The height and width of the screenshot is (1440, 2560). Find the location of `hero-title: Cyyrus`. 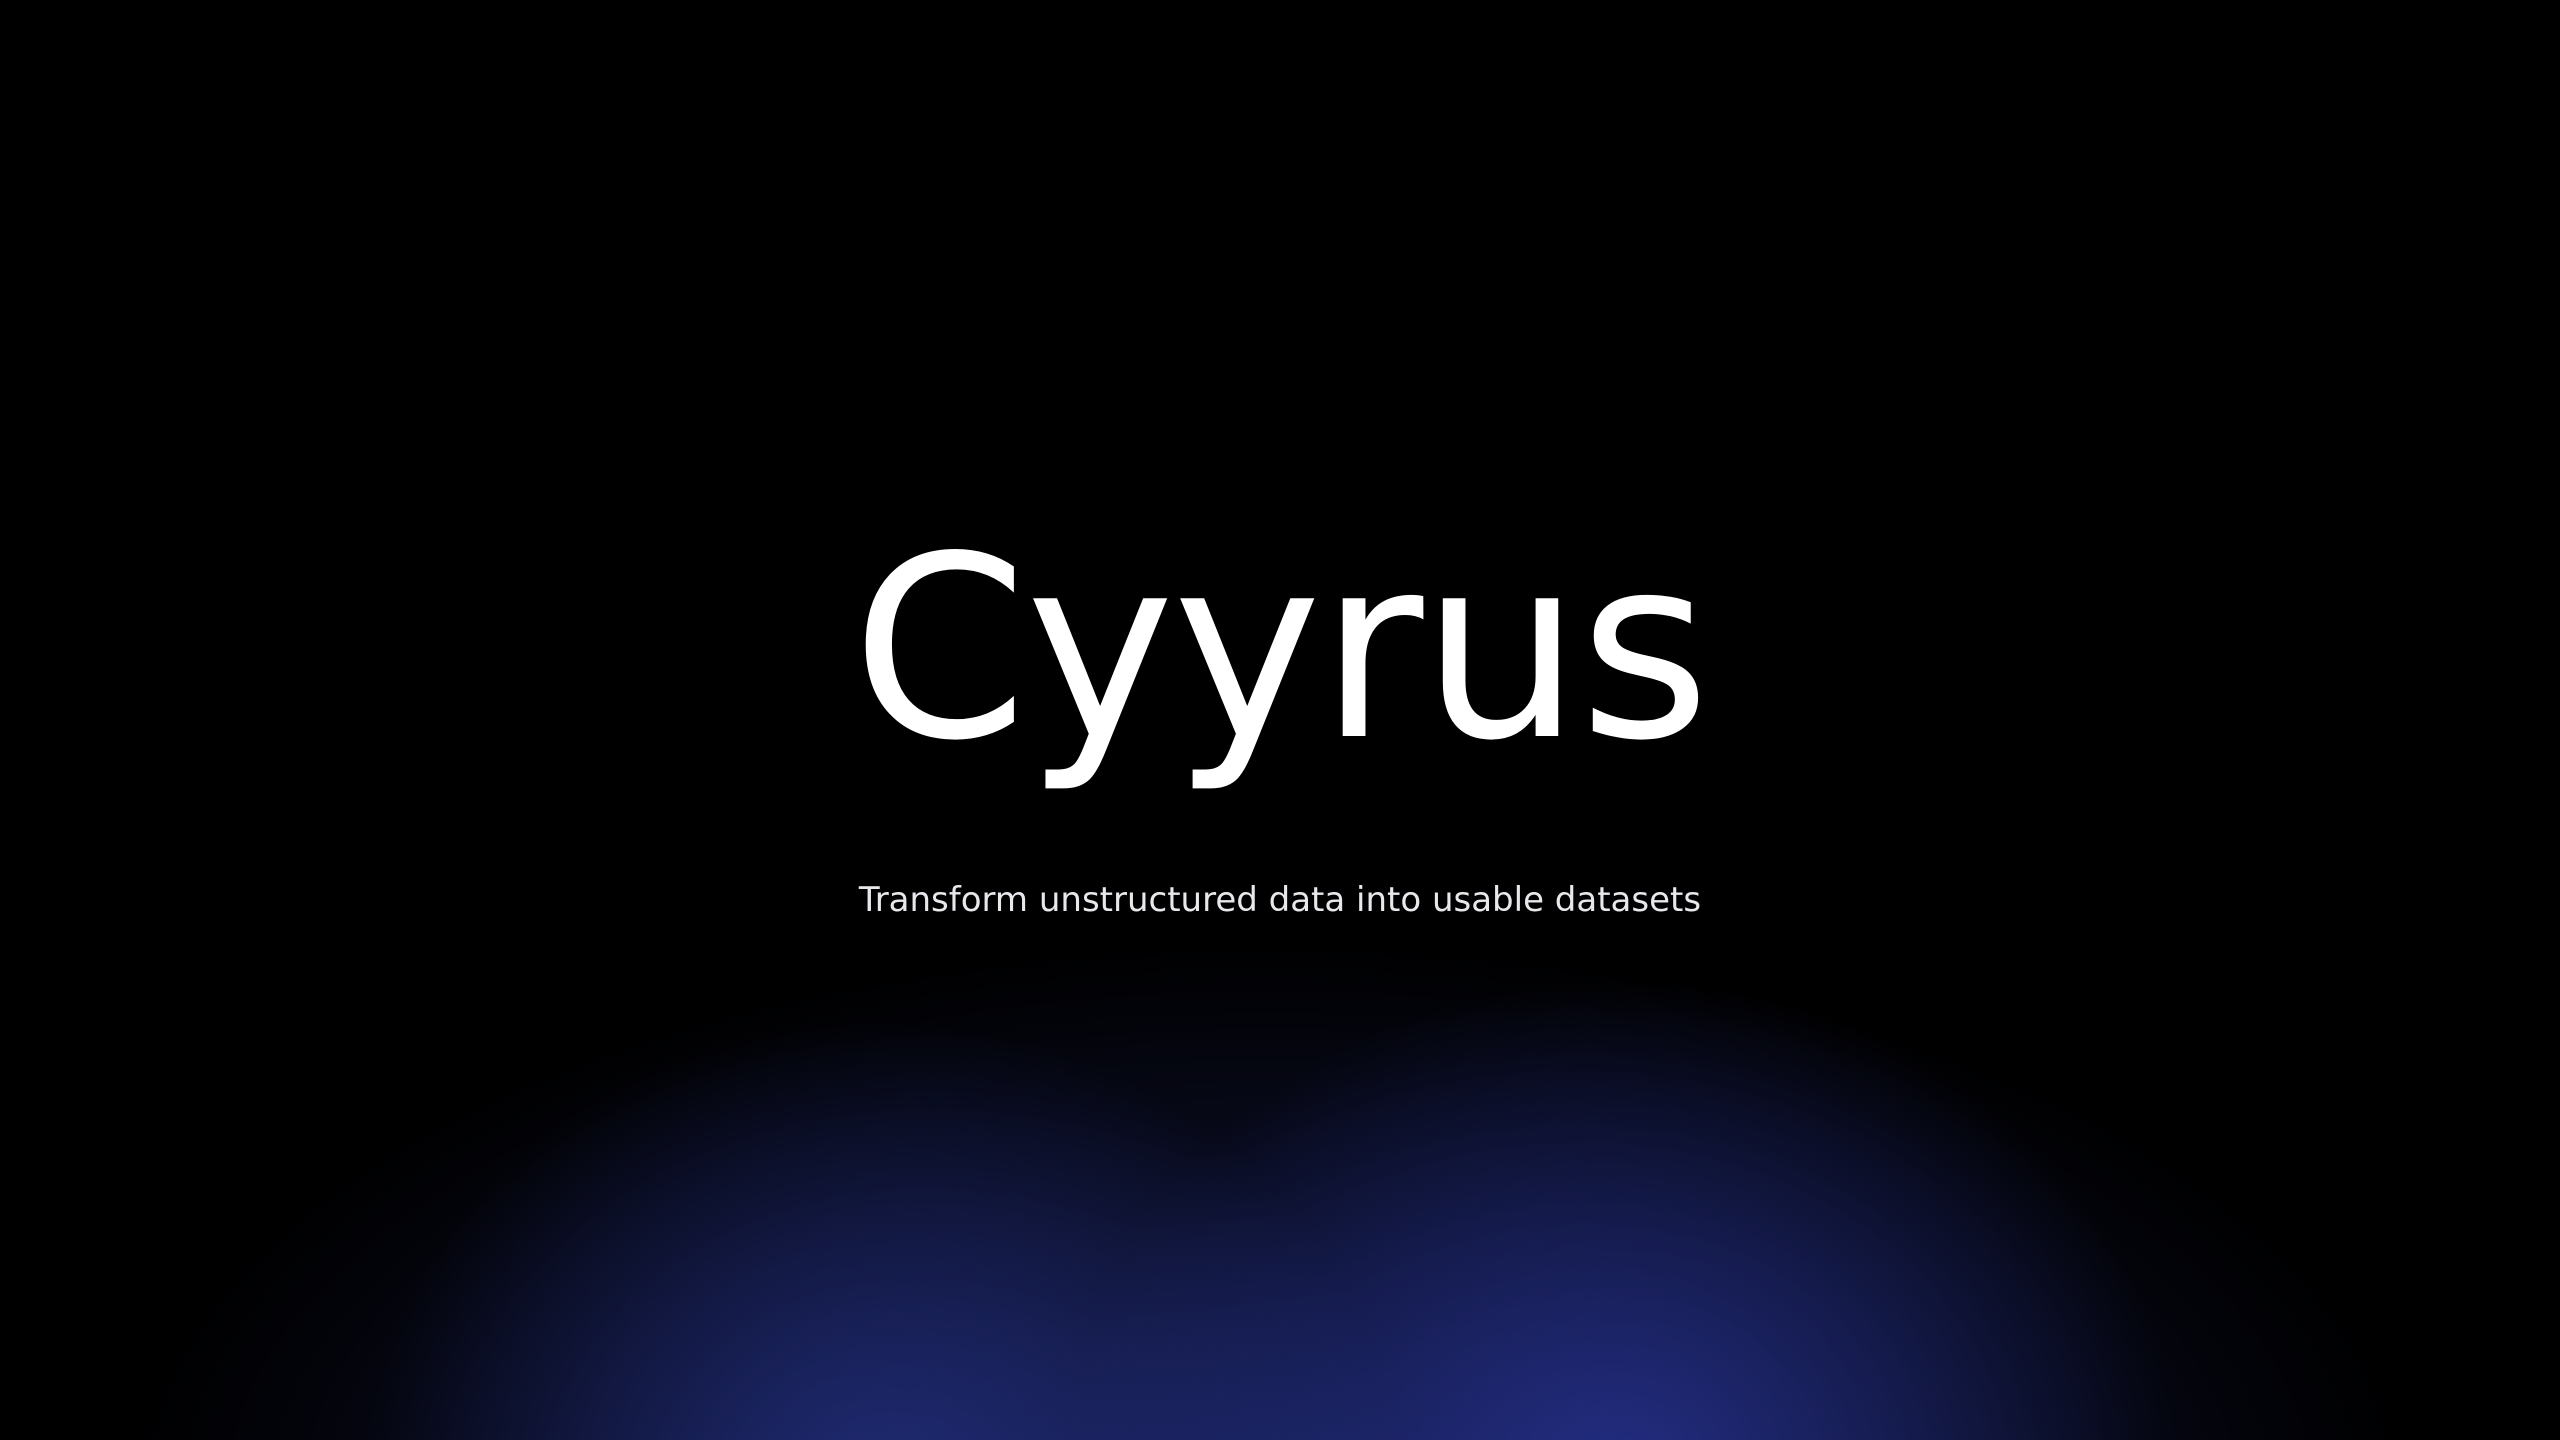

hero-title: Cyyrus is located at coordinates (1281, 649).